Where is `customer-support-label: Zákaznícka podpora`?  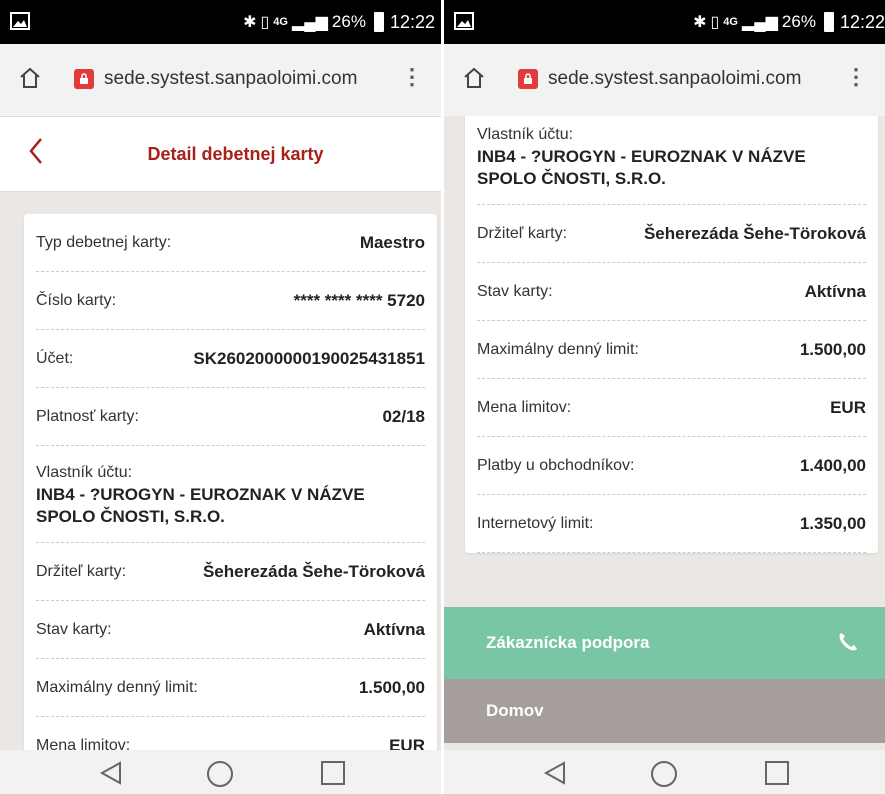 customer-support-label: Zákaznícka podpora is located at coordinates (568, 642).